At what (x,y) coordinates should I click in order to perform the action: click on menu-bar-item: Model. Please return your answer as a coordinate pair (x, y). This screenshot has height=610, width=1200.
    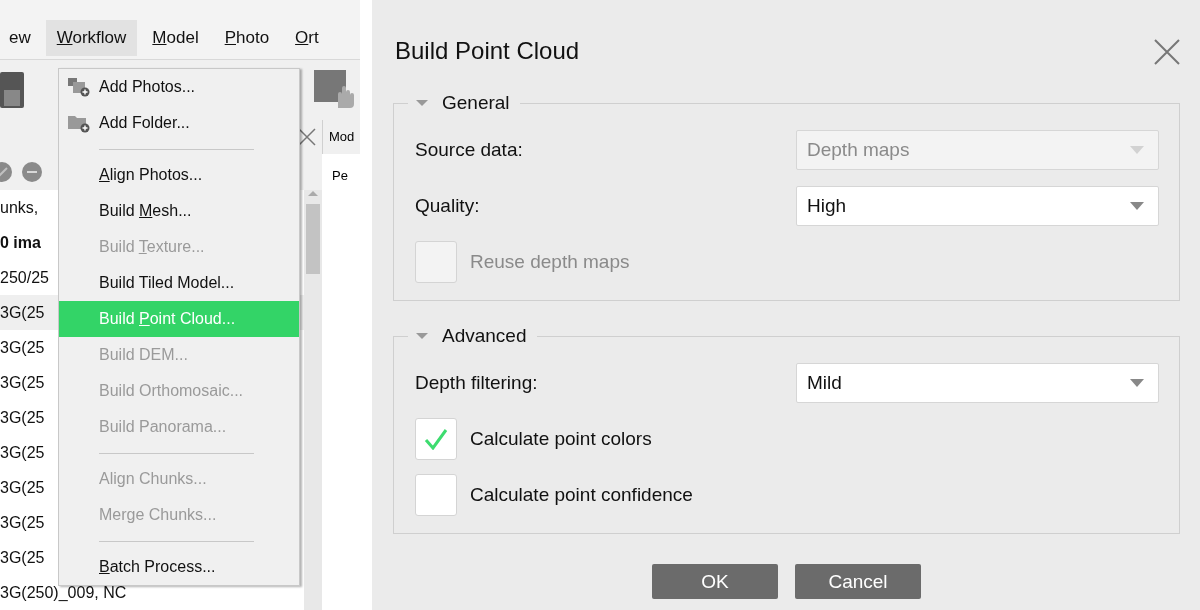
    Looking at the image, I should click on (175, 38).